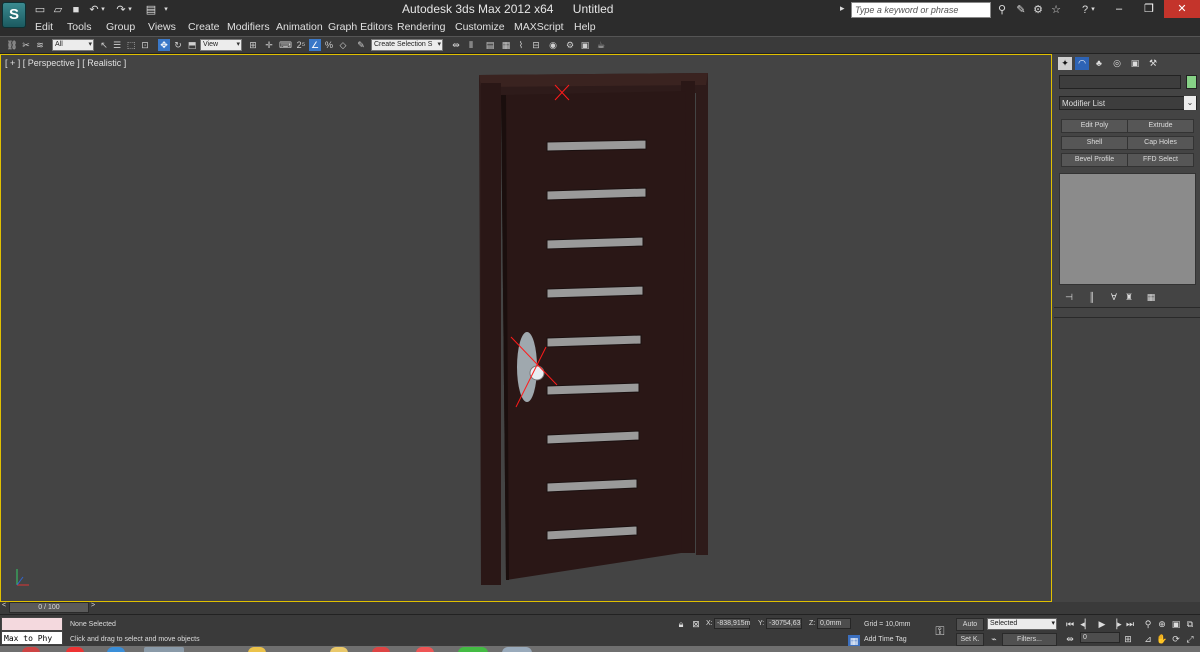 This screenshot has width=1200, height=652. What do you see at coordinates (79, 27) in the screenshot?
I see `menu-tools: Tools` at bounding box center [79, 27].